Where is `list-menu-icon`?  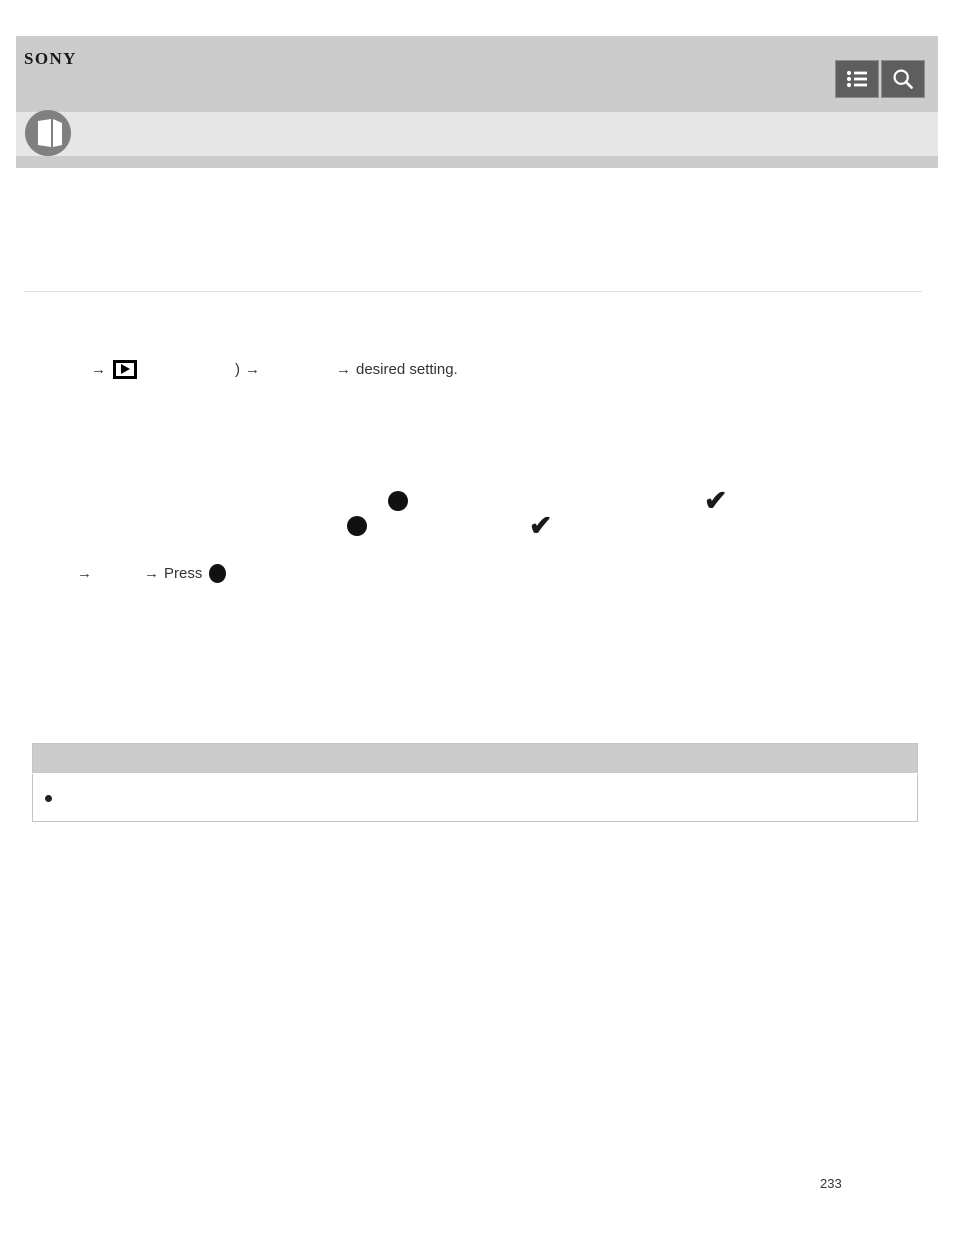
list-menu-icon is located at coordinates (857, 79).